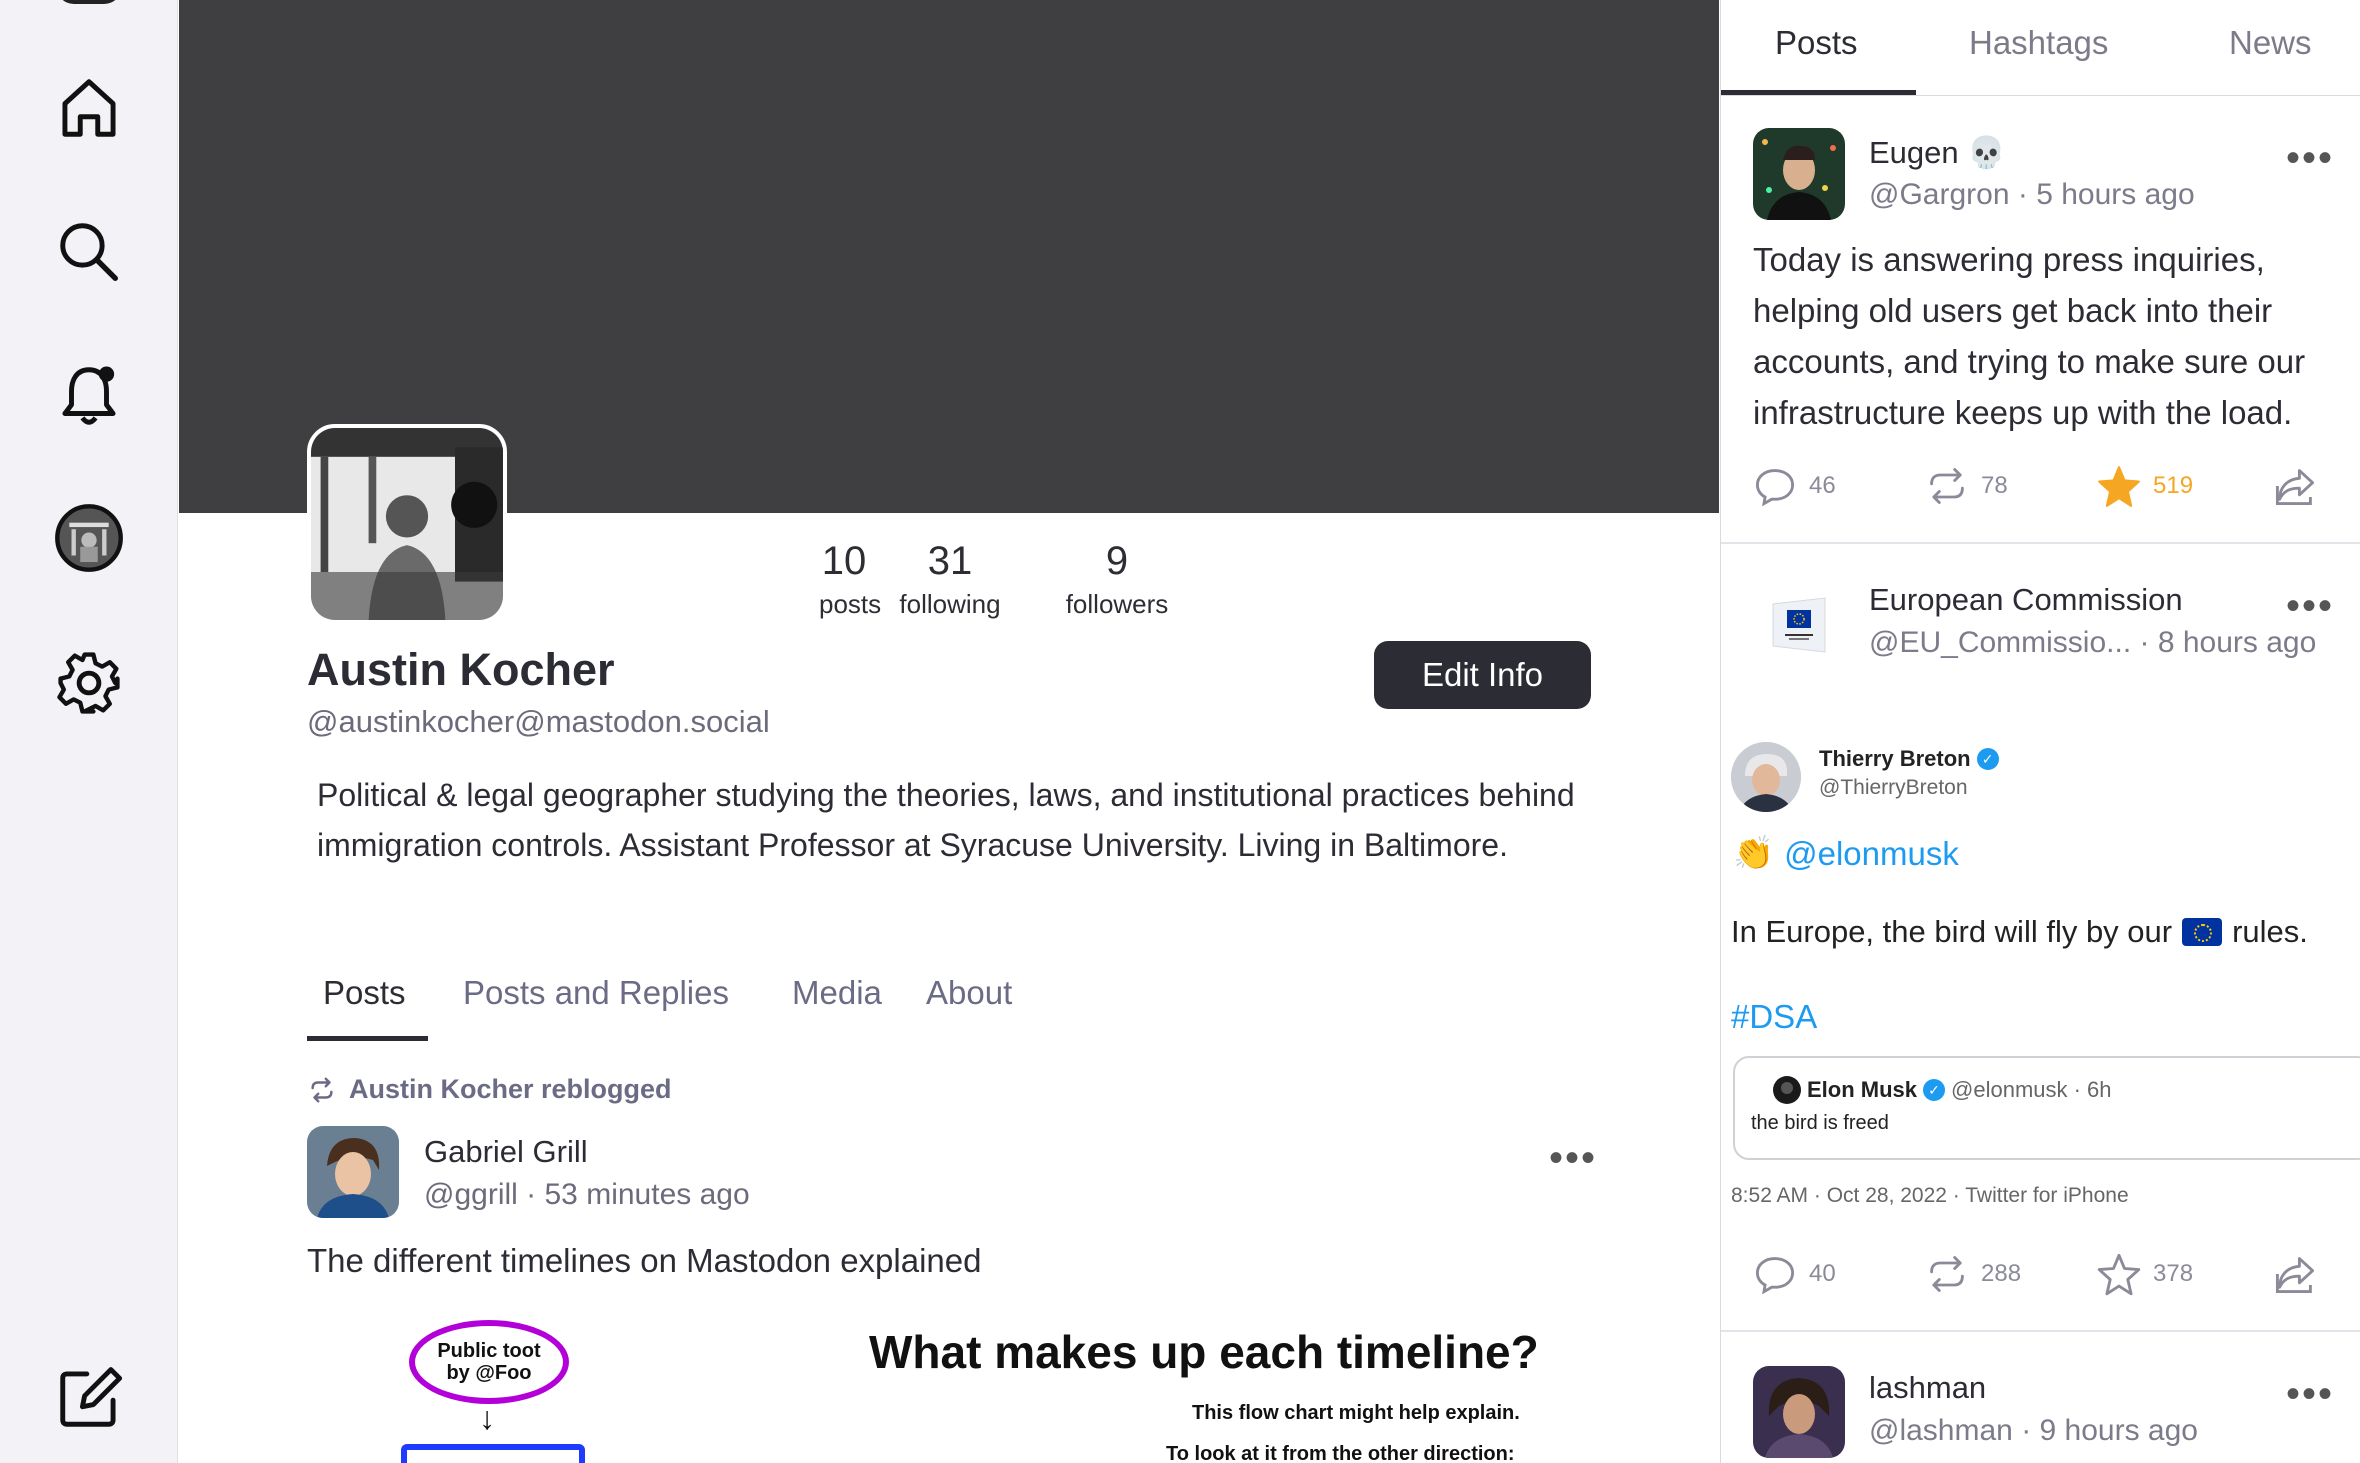 This screenshot has width=2360, height=1463. I want to click on elon-avatar-icon, so click(1787, 1090).